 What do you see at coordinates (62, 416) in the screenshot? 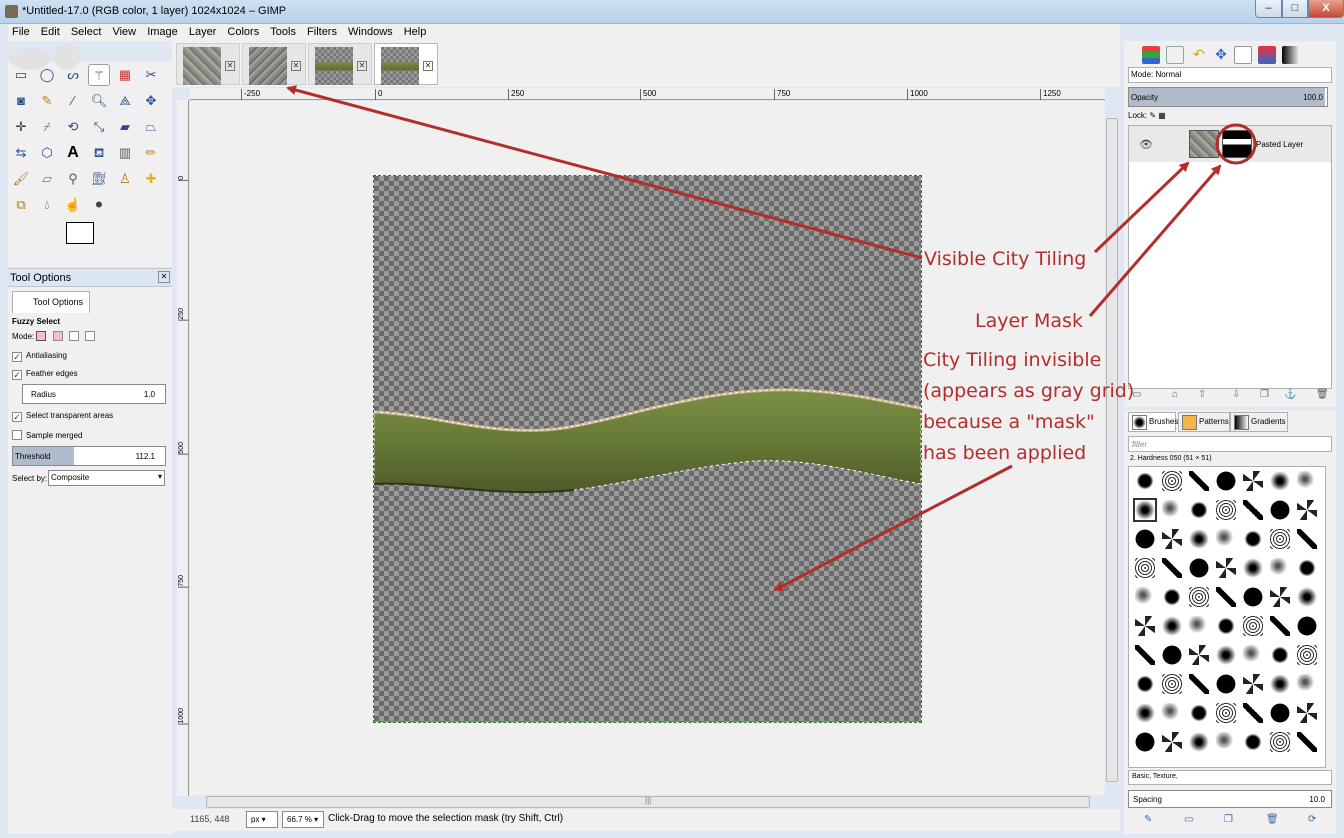
I see `select-transparent-row: ✓ Select transparent areas` at bounding box center [62, 416].